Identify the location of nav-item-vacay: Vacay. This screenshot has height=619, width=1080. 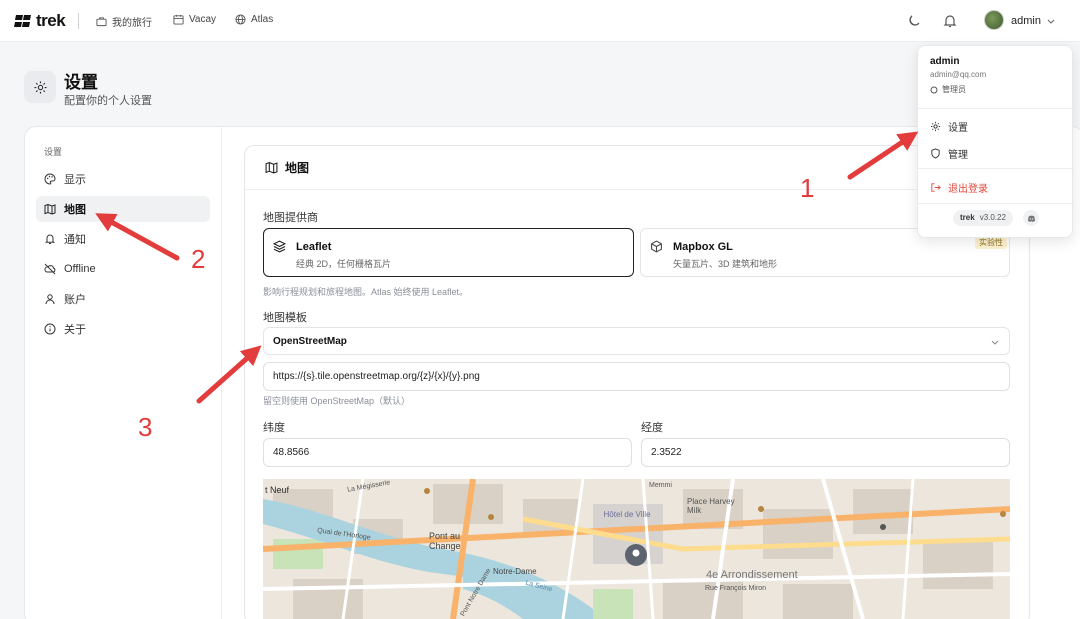
(194, 19).